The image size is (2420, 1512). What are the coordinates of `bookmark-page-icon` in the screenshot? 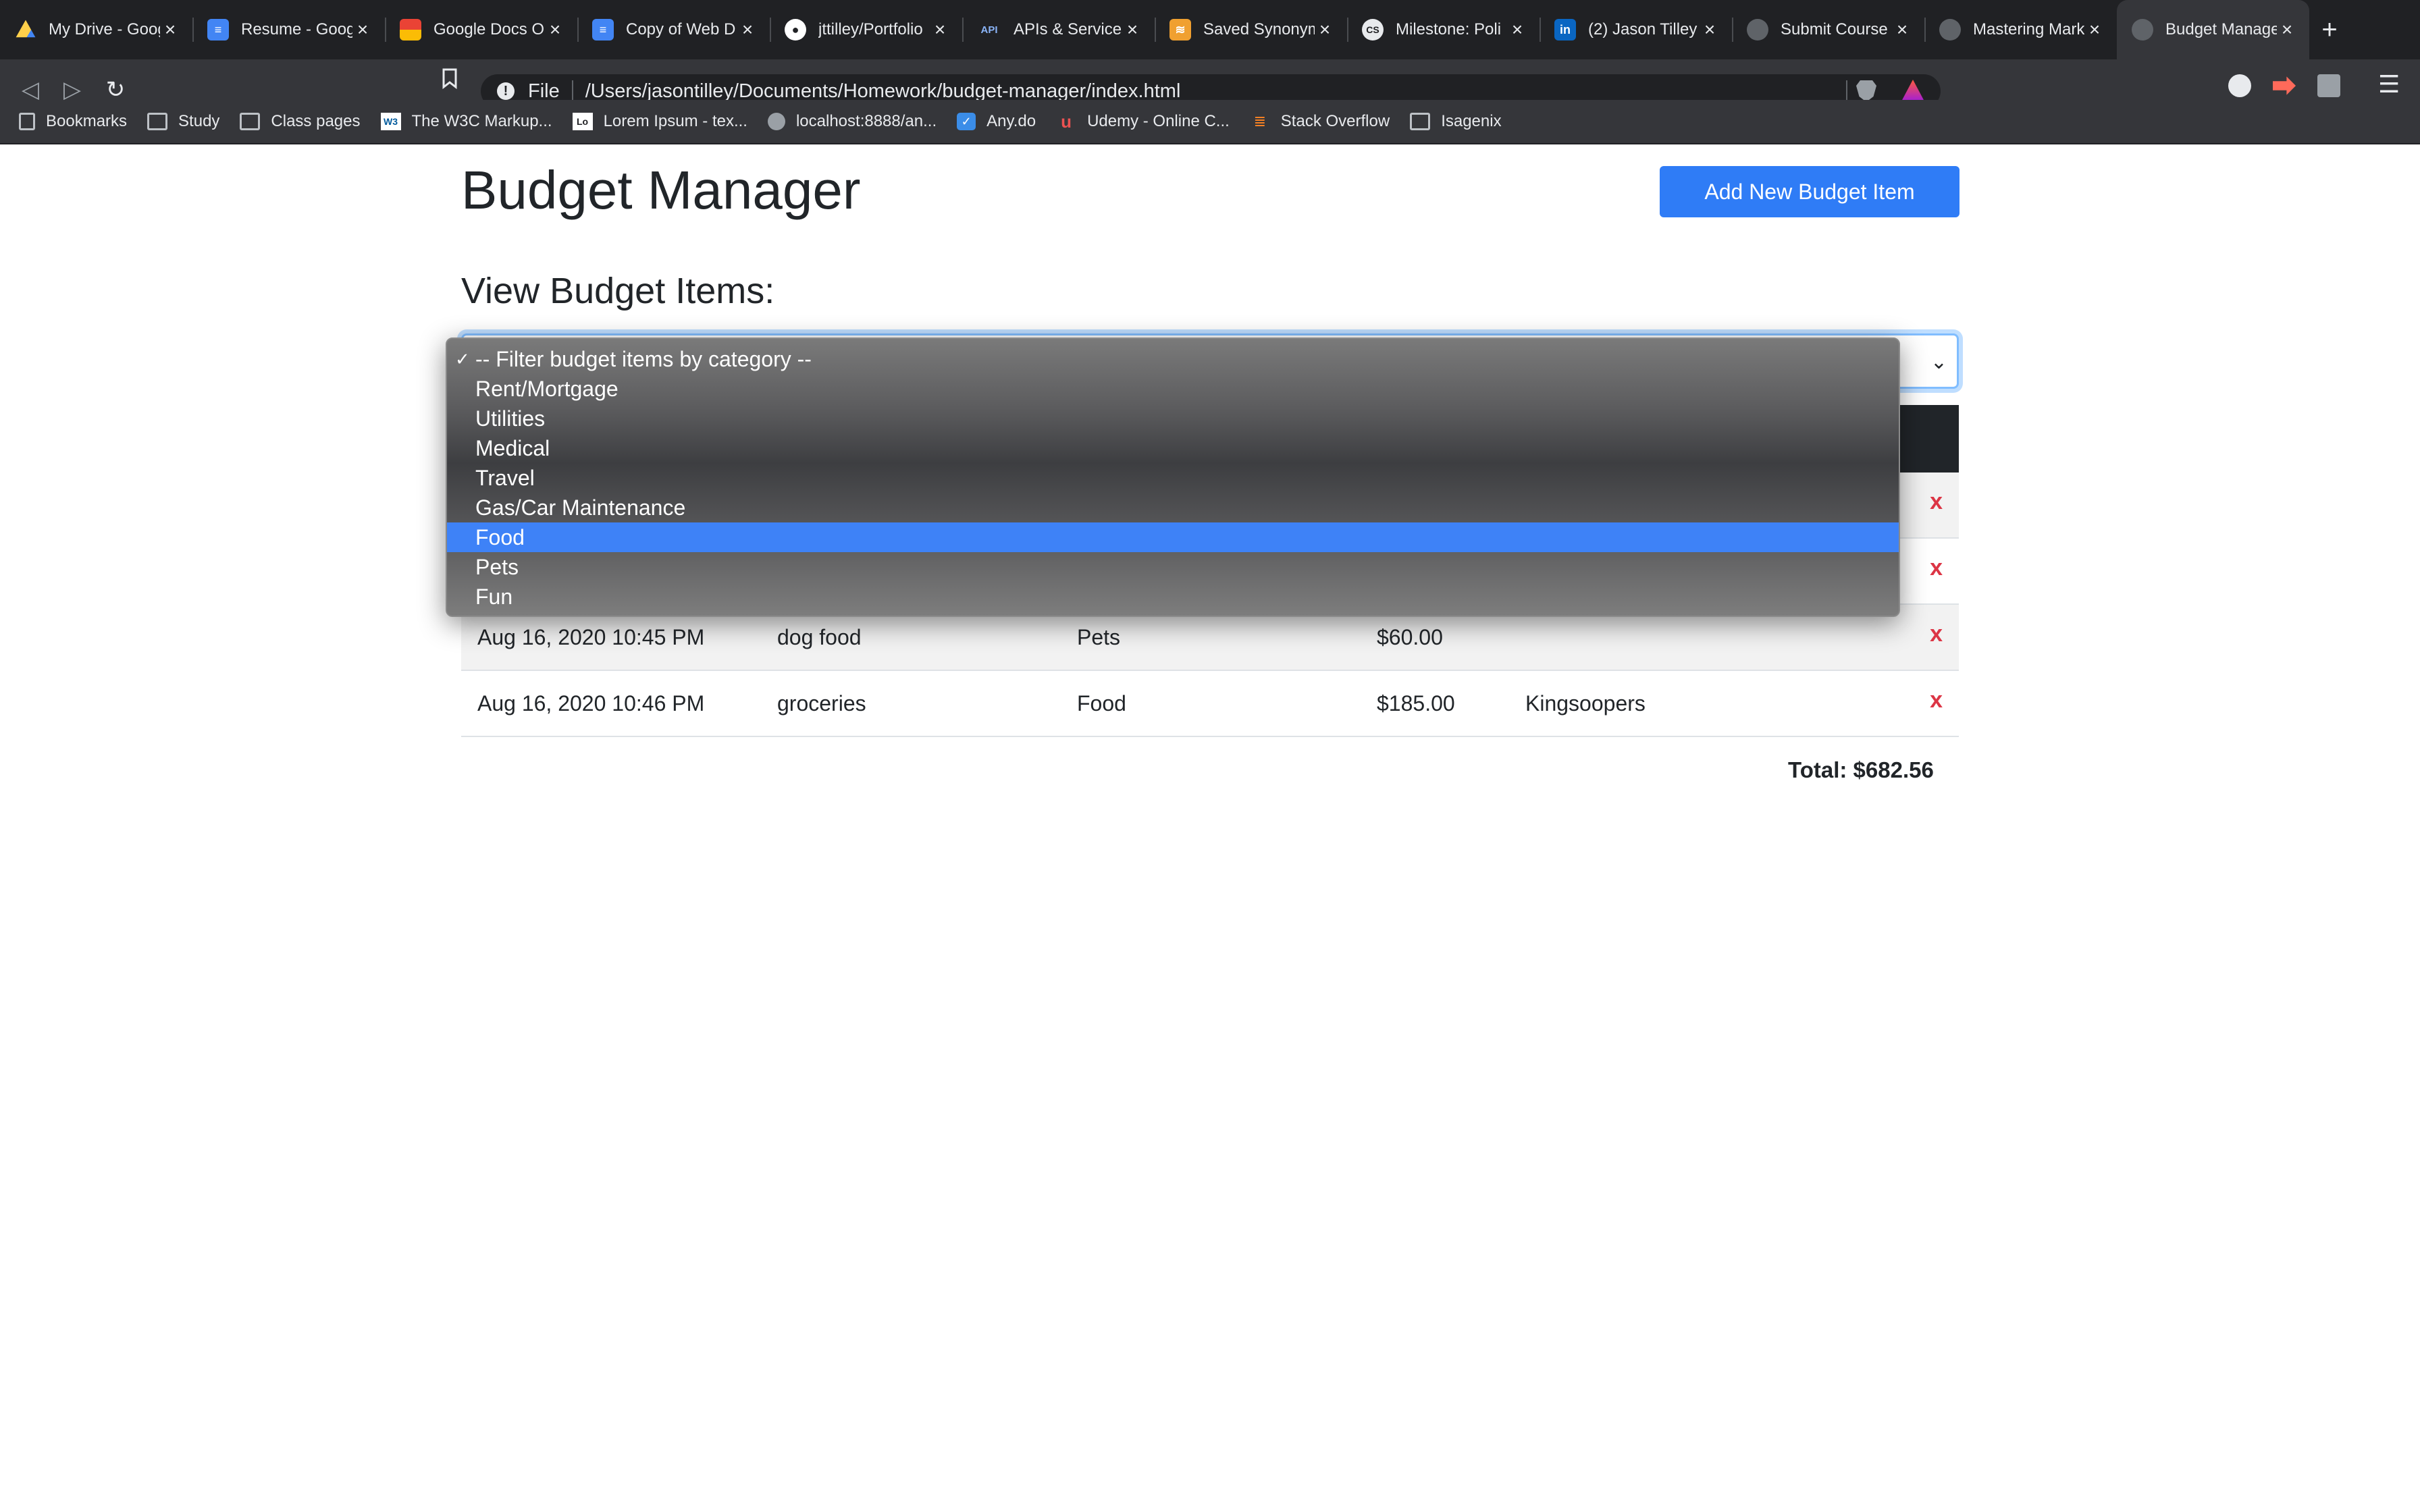 It's located at (449, 78).